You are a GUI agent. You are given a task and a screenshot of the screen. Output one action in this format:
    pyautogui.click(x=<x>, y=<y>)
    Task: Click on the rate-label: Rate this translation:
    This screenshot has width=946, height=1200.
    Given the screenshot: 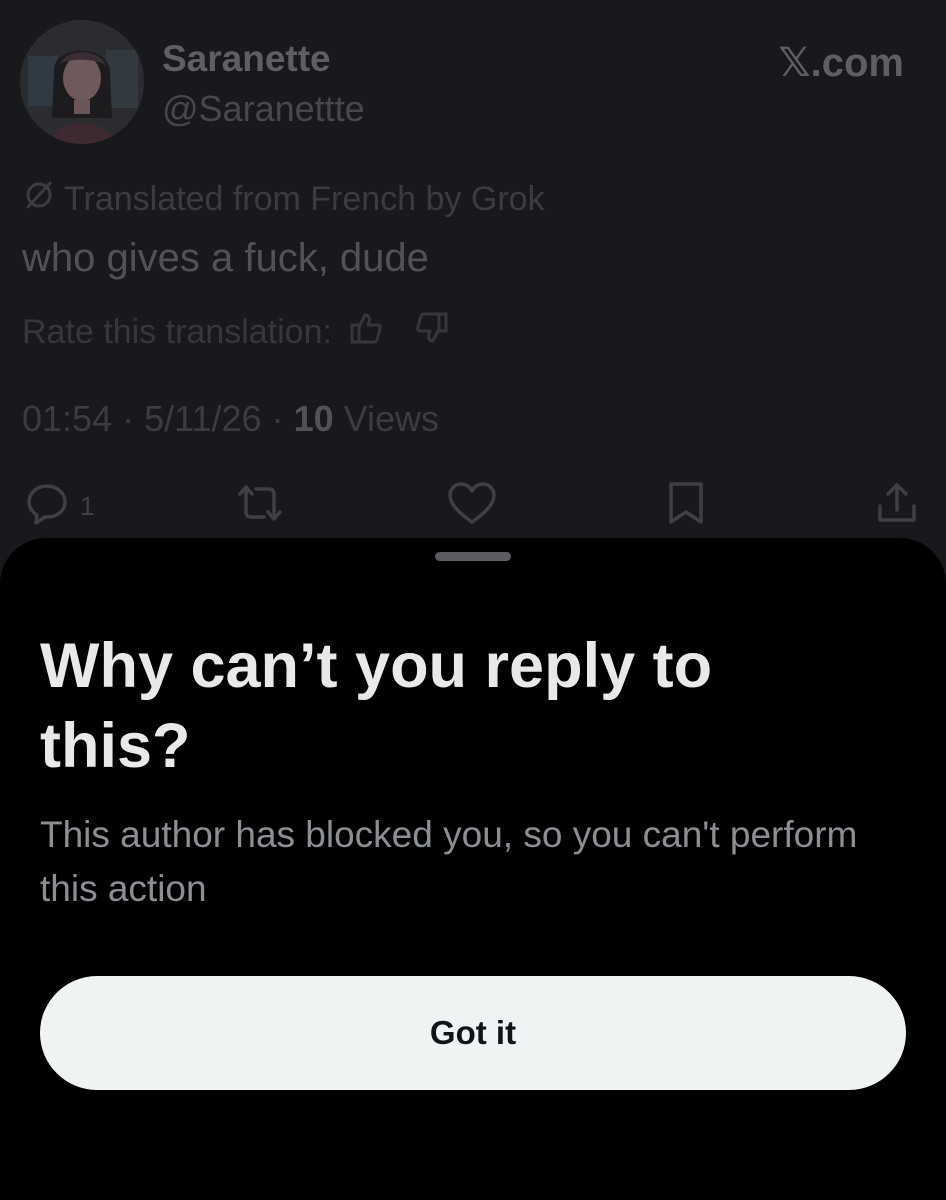 What is the action you would take?
    pyautogui.click(x=177, y=332)
    